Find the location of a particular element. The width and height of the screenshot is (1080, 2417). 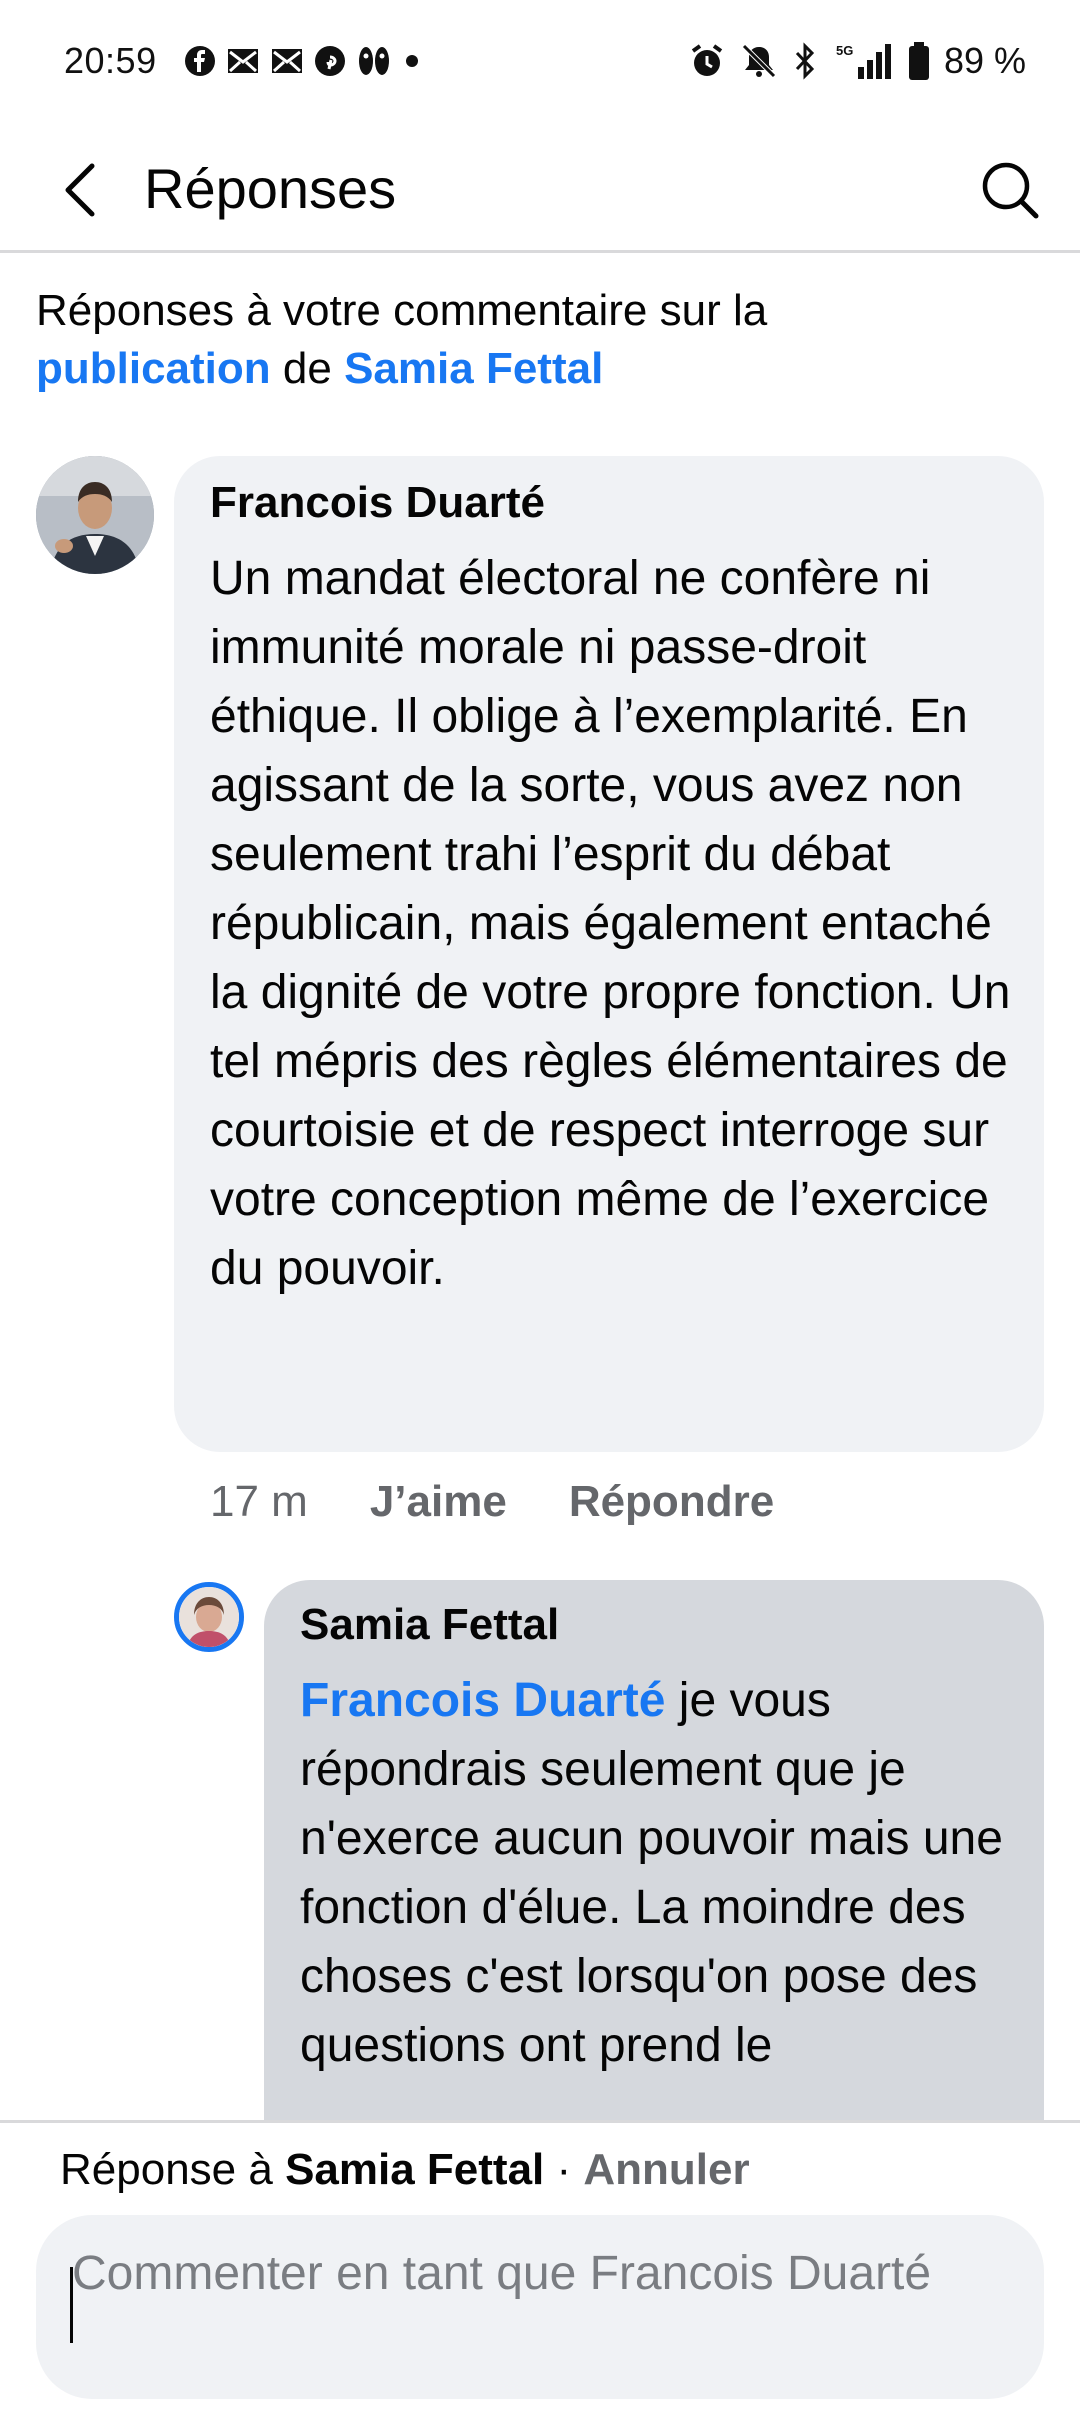

bluetooth-icon is located at coordinates (805, 61).